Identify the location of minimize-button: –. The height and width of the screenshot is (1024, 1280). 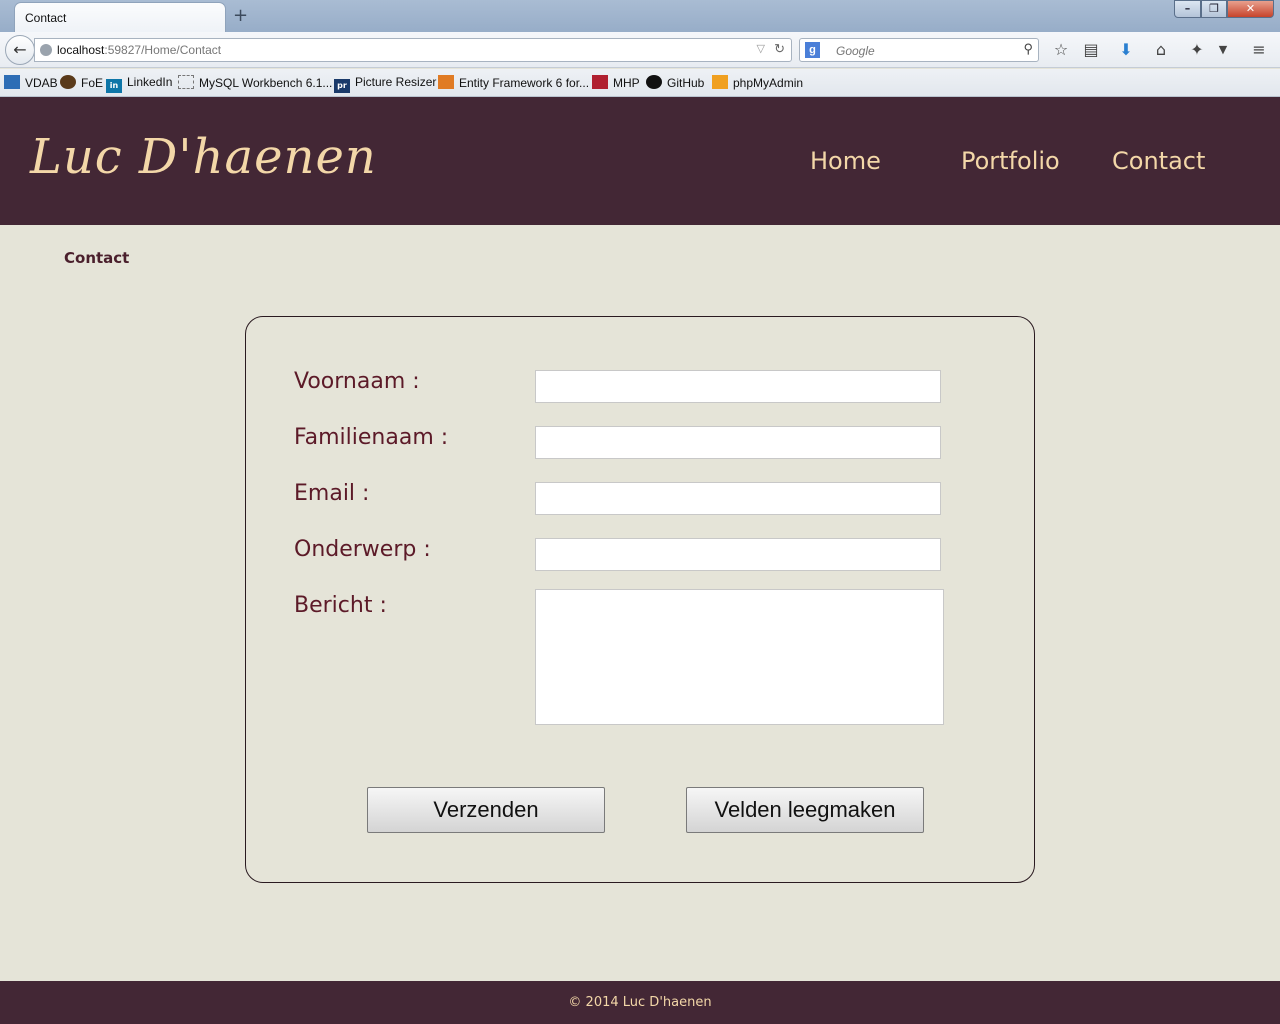
(1187, 9).